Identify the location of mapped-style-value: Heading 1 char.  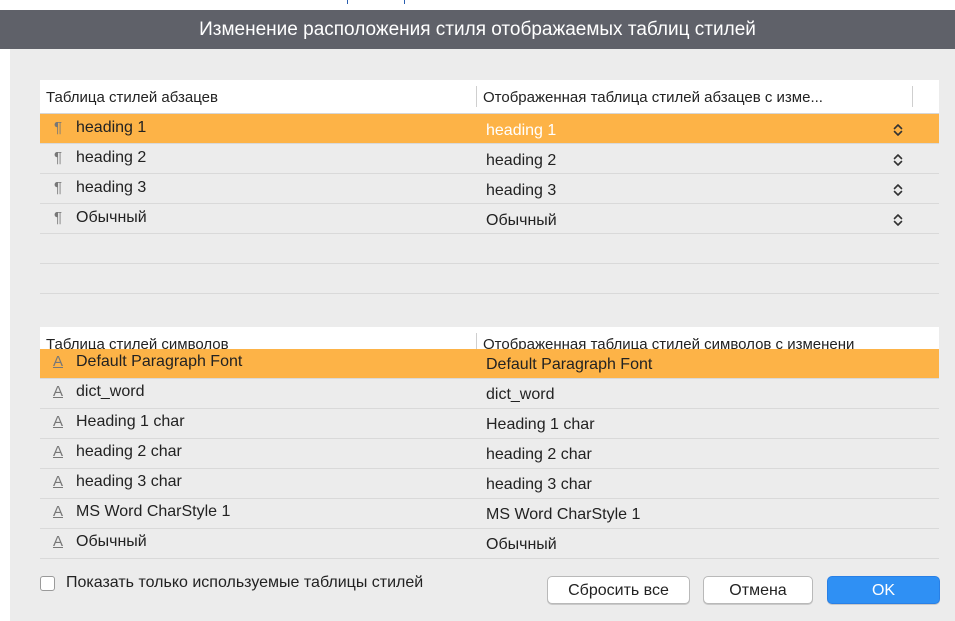
(540, 425).